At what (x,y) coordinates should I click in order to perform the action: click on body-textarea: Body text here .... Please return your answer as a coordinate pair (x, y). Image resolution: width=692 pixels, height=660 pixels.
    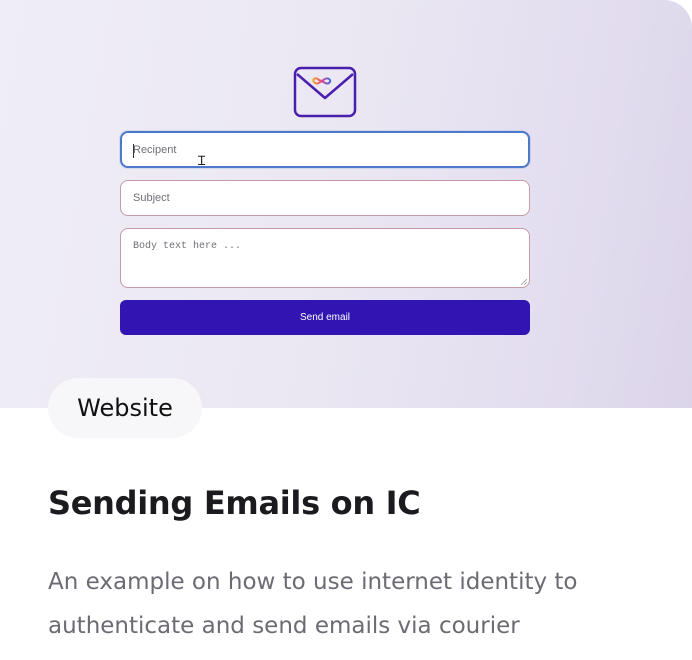
    Looking at the image, I should click on (325, 258).